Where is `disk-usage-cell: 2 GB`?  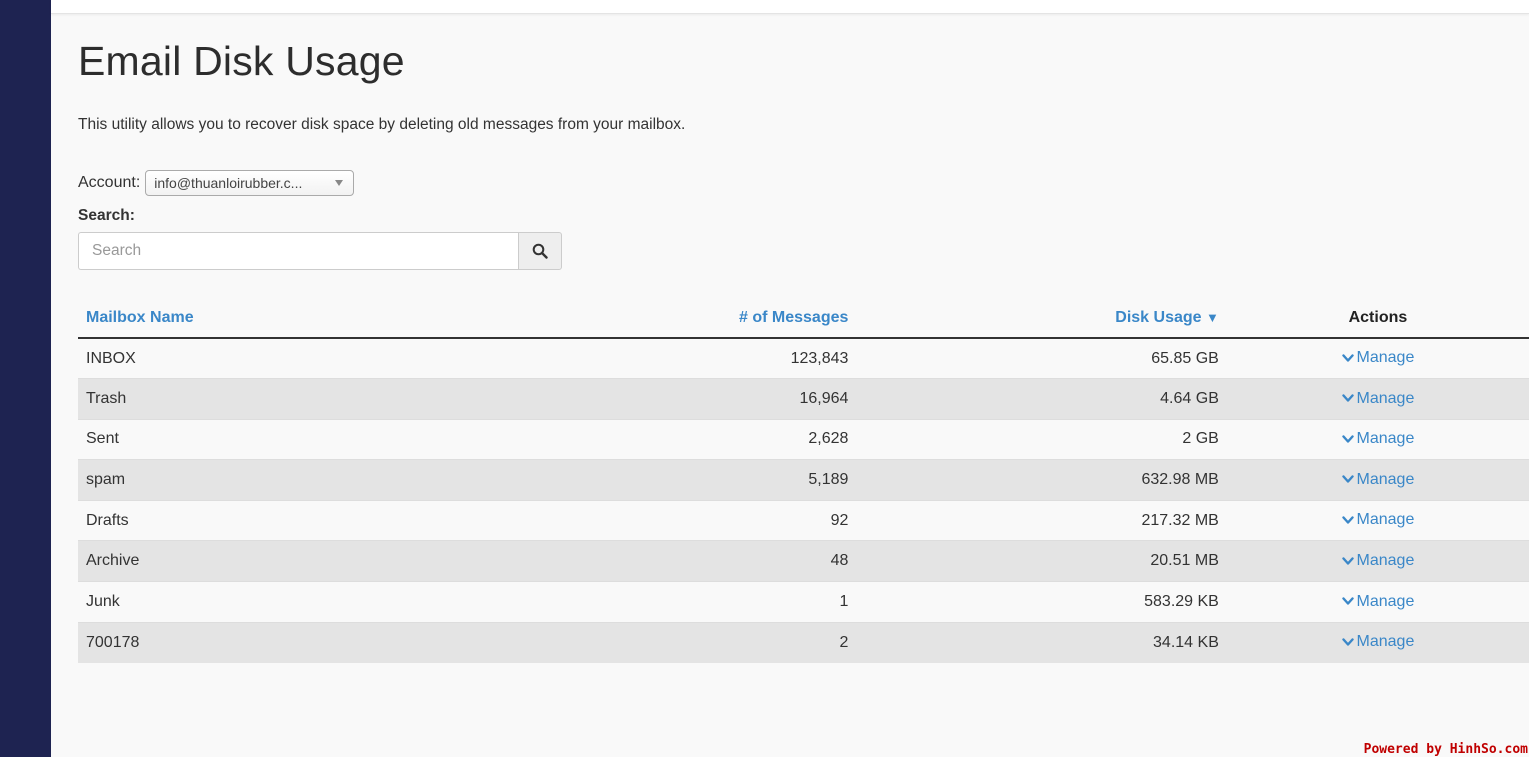 disk-usage-cell: 2 GB is located at coordinates (1041, 439).